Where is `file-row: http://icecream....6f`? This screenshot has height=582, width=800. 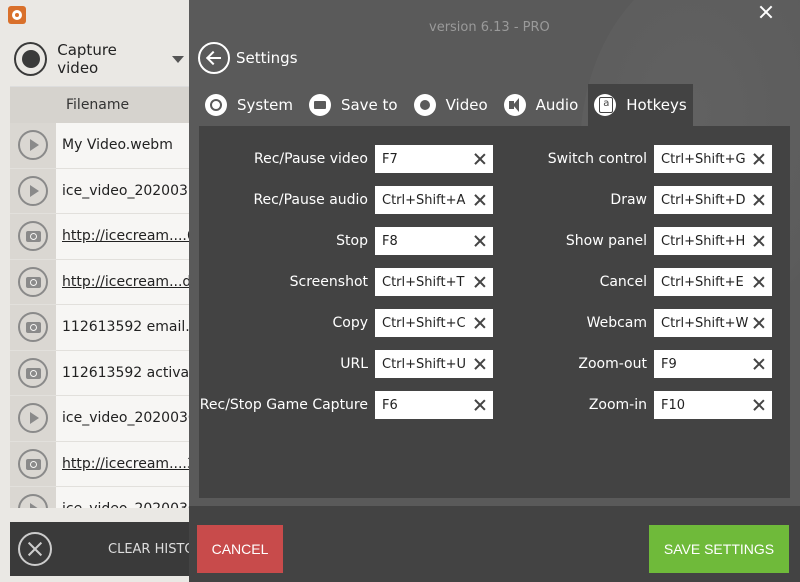
file-row: http://icecream....6f is located at coordinates (110, 237).